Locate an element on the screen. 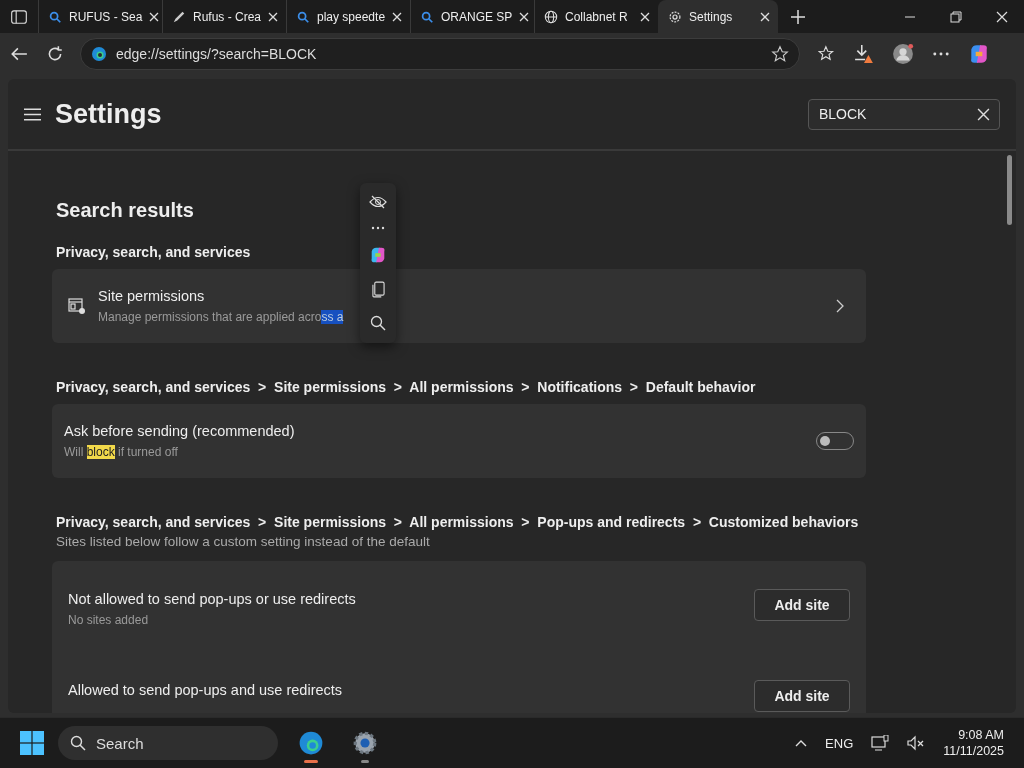 The image size is (1024, 768). globe-icon is located at coordinates (551, 16).